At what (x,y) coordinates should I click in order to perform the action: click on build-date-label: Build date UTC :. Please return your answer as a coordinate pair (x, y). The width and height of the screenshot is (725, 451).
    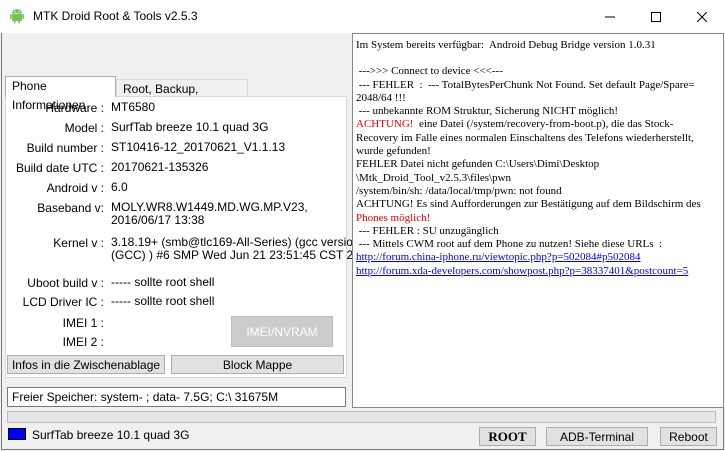
    Looking at the image, I should click on (59, 168).